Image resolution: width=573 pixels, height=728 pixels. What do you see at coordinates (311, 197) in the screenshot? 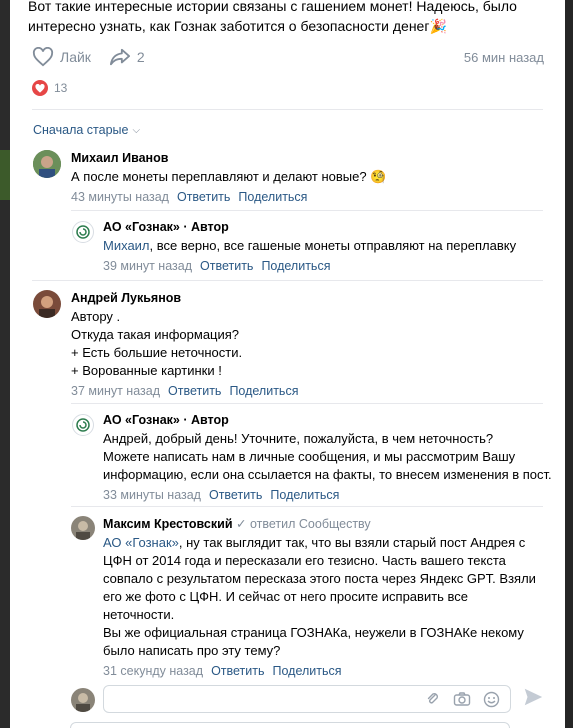
I see `comment-meta: 43 минуты назад Ответить Поделиться` at bounding box center [311, 197].